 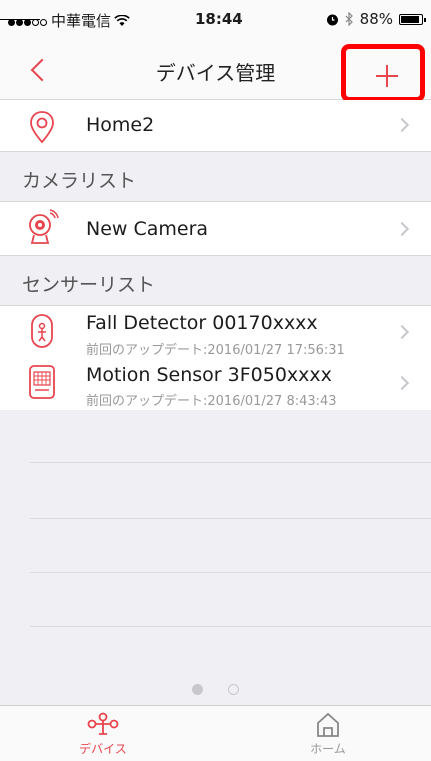 I want to click on home-row: Home2, so click(x=215, y=126).